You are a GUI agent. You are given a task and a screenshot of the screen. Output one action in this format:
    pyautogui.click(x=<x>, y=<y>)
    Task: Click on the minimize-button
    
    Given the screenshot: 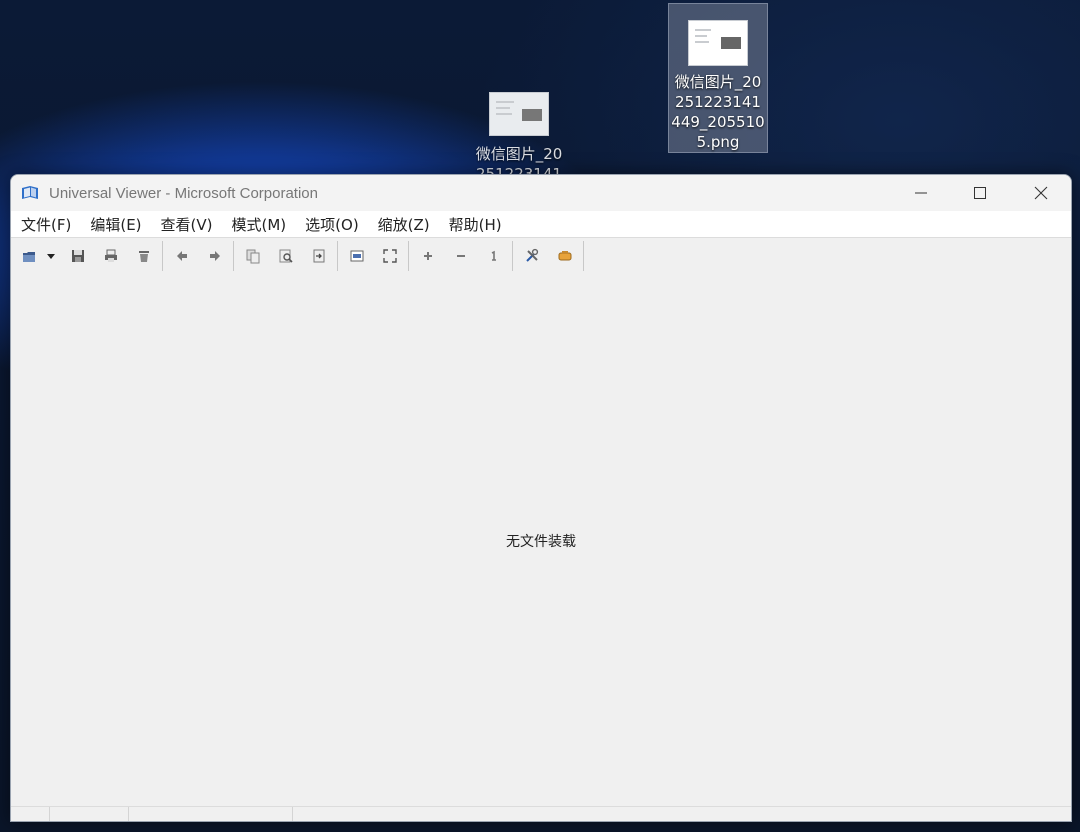 What is the action you would take?
    pyautogui.click(x=921, y=193)
    